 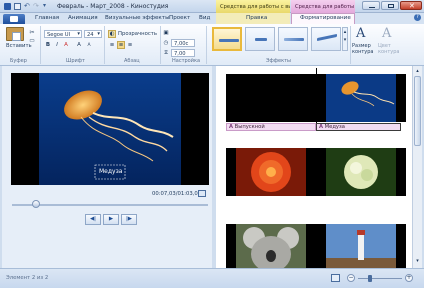 I want to click on context-header-video-tools: Средства для работы с видео, so click(x=253, y=6).